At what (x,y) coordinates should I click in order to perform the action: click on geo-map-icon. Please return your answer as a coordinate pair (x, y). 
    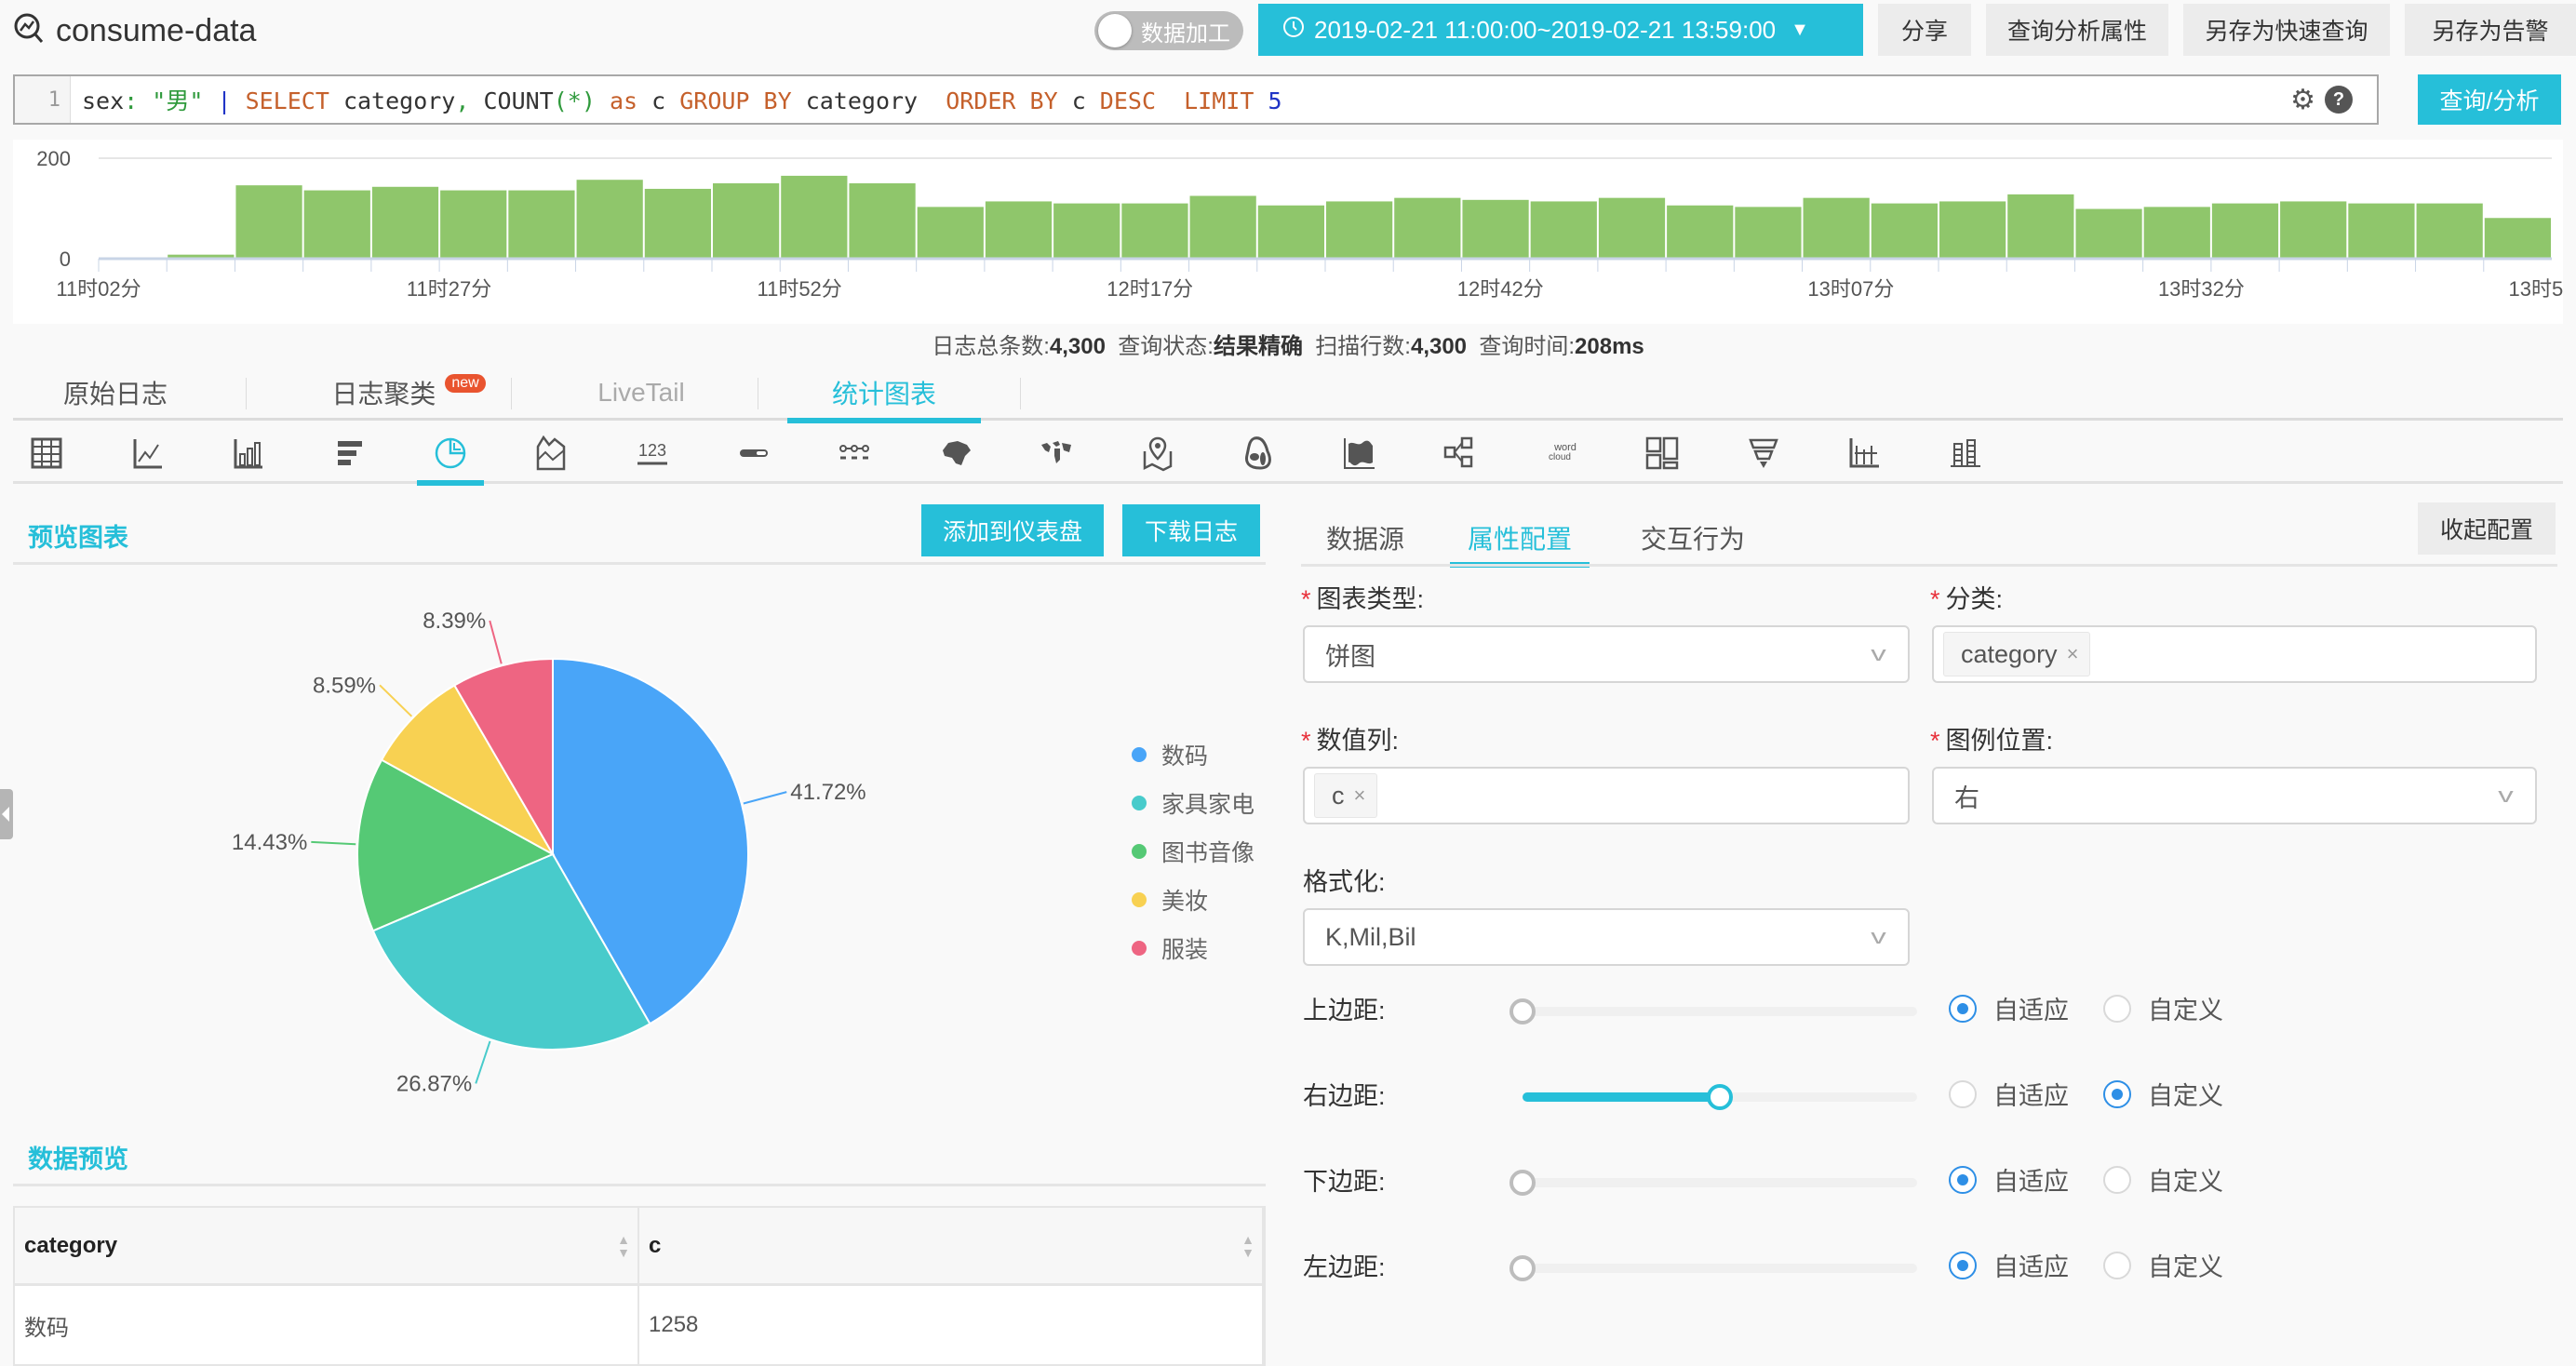
    Looking at the image, I should click on (1157, 453).